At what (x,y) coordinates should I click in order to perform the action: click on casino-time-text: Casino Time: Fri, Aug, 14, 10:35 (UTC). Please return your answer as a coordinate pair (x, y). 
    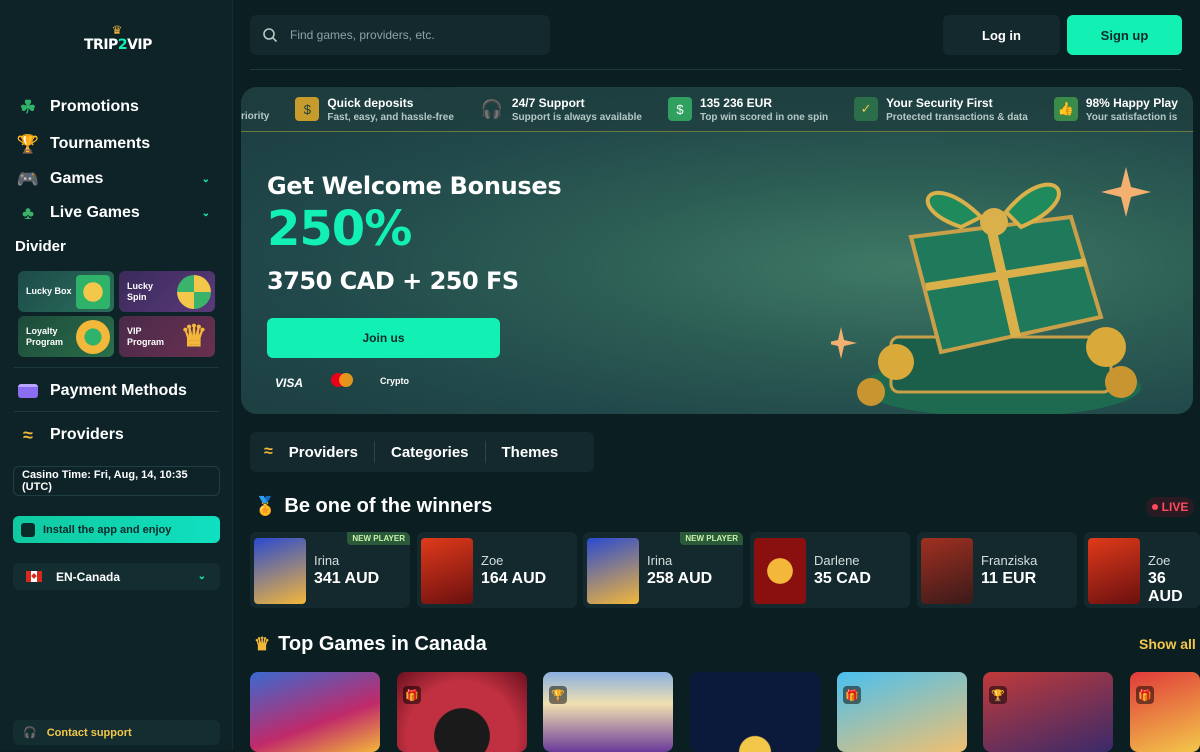
    Looking at the image, I should click on (105, 481).